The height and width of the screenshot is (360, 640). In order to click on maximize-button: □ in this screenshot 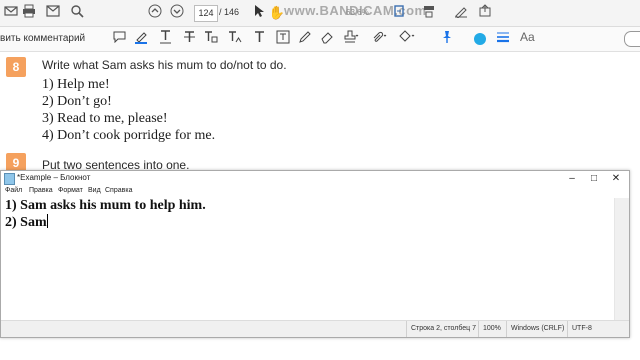, I will do `click(594, 178)`.